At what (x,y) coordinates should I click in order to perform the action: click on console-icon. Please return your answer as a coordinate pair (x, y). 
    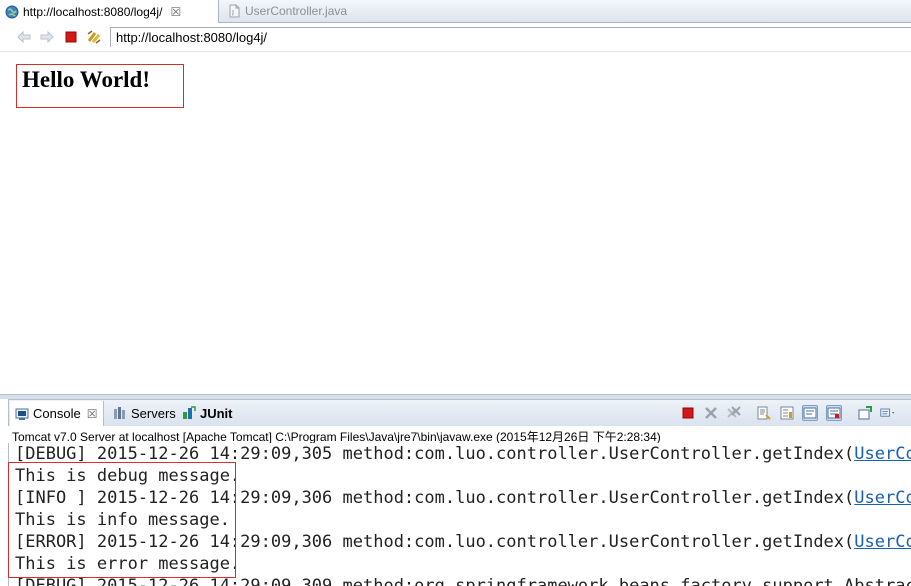
    Looking at the image, I should click on (22, 414).